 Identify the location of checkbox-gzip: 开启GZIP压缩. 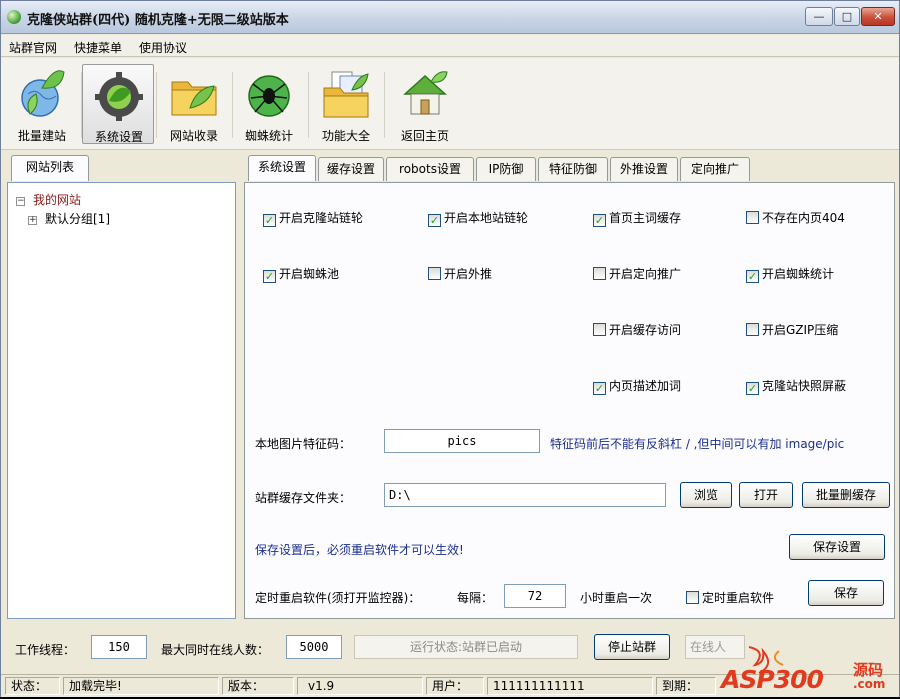
(792, 329).